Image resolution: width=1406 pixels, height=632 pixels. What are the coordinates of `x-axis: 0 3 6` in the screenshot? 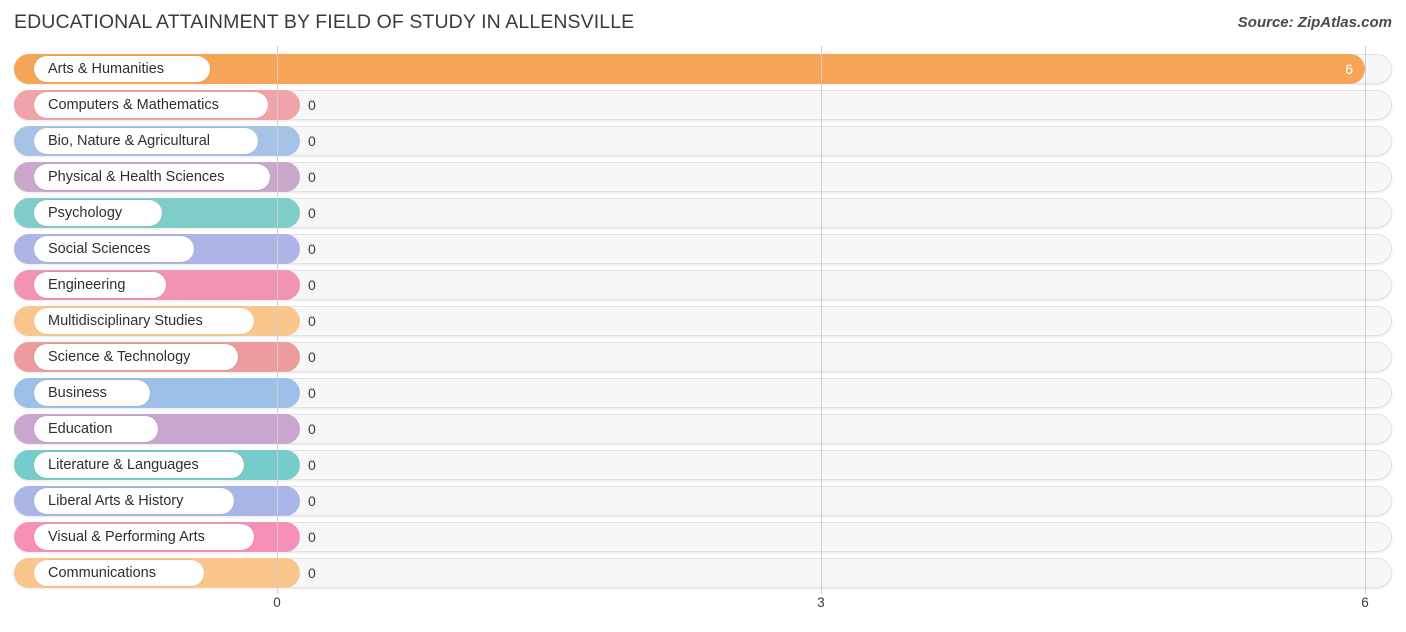 It's located at (703, 613).